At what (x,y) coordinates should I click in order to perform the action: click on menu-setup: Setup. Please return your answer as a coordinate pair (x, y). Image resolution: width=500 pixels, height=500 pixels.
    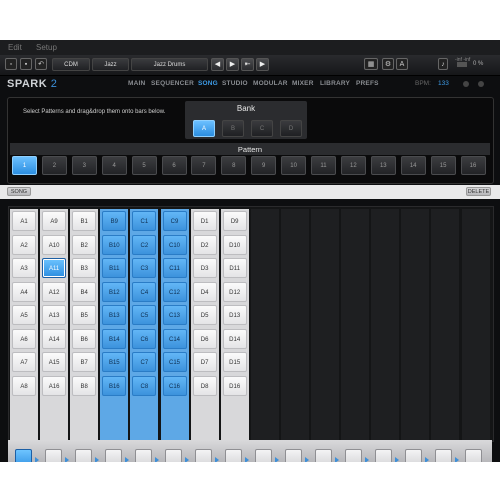
    Looking at the image, I should click on (46, 47).